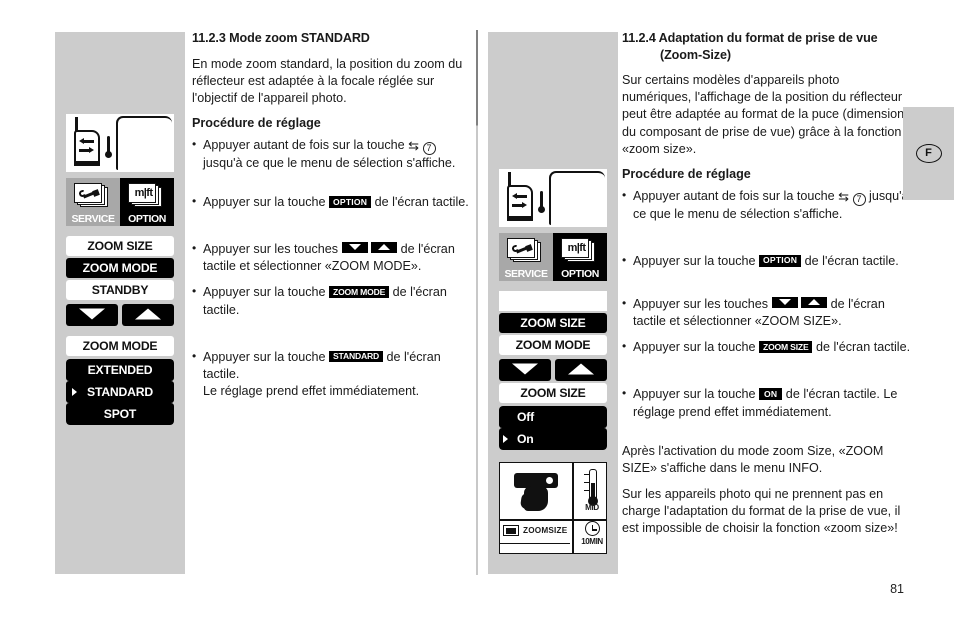 The width and height of the screenshot is (954, 620). I want to click on right-menu-screen-2: ZOOM SIZE Off On, so click(553, 416).